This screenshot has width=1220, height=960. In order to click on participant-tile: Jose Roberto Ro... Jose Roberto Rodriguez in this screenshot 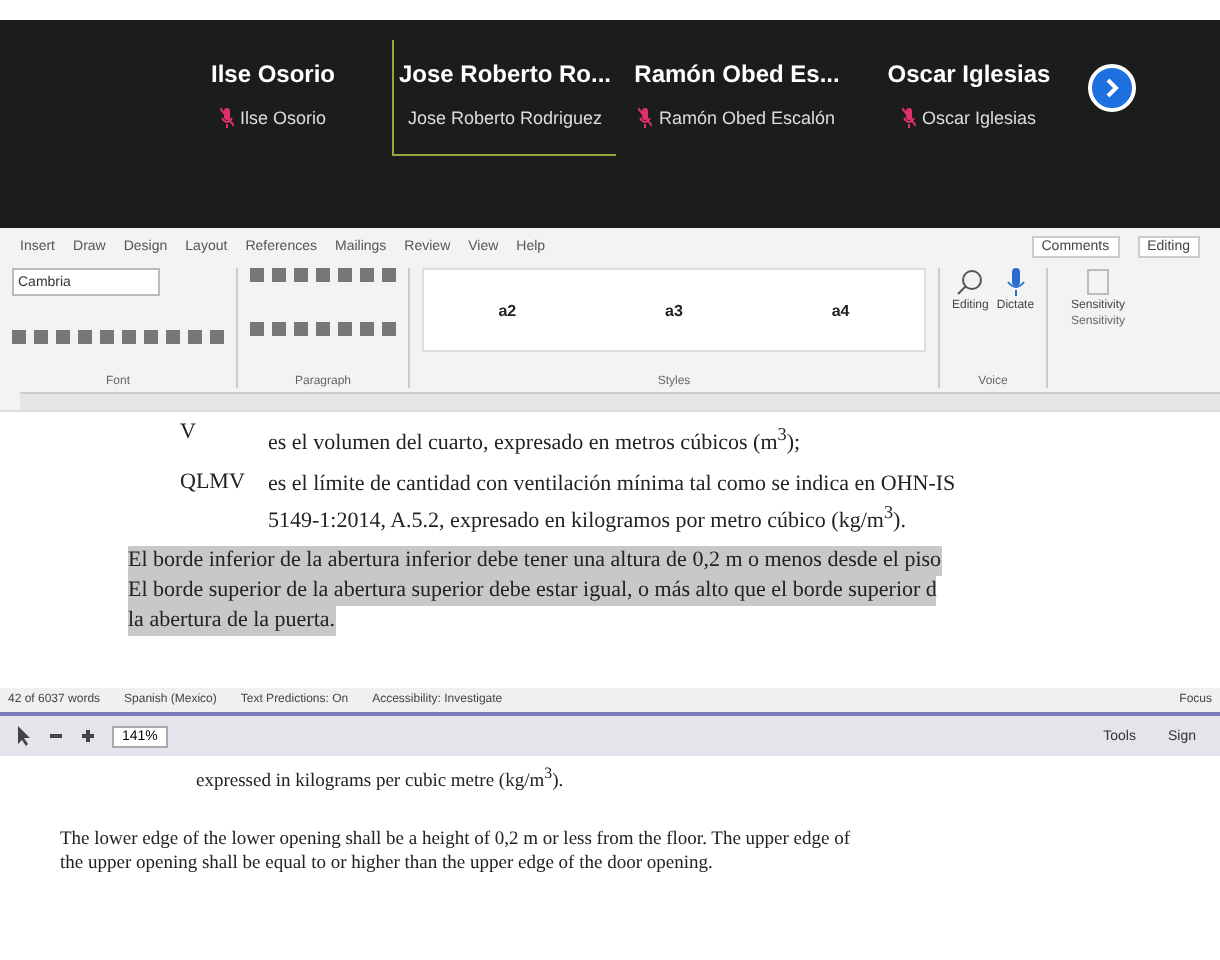, I will do `click(504, 98)`.